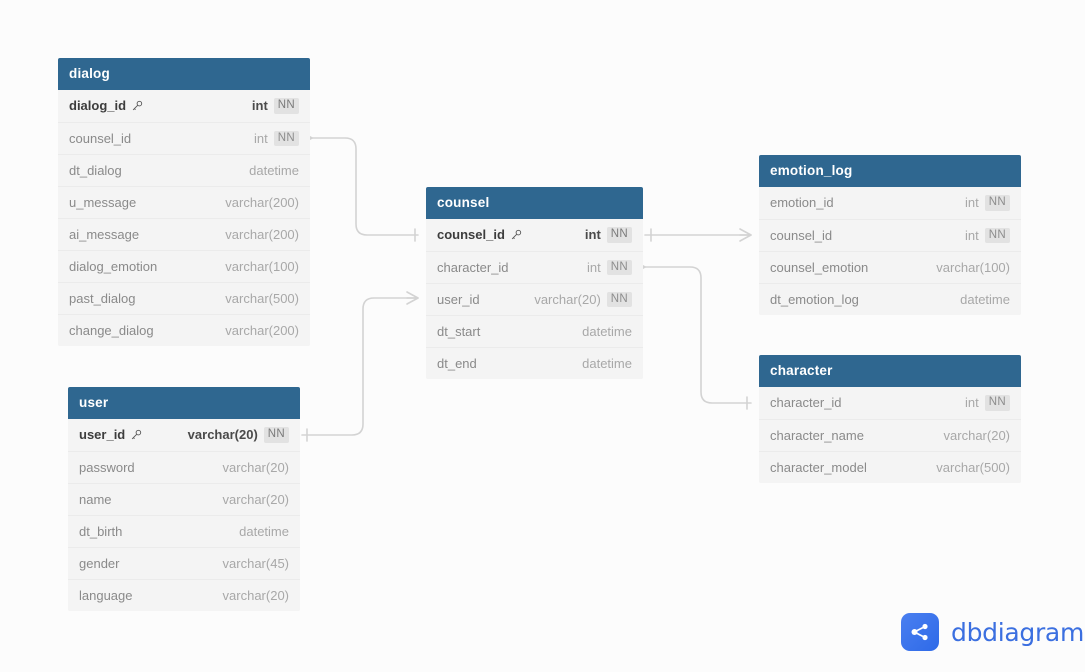  I want to click on field-row: ai_message varchar(200), so click(184, 234).